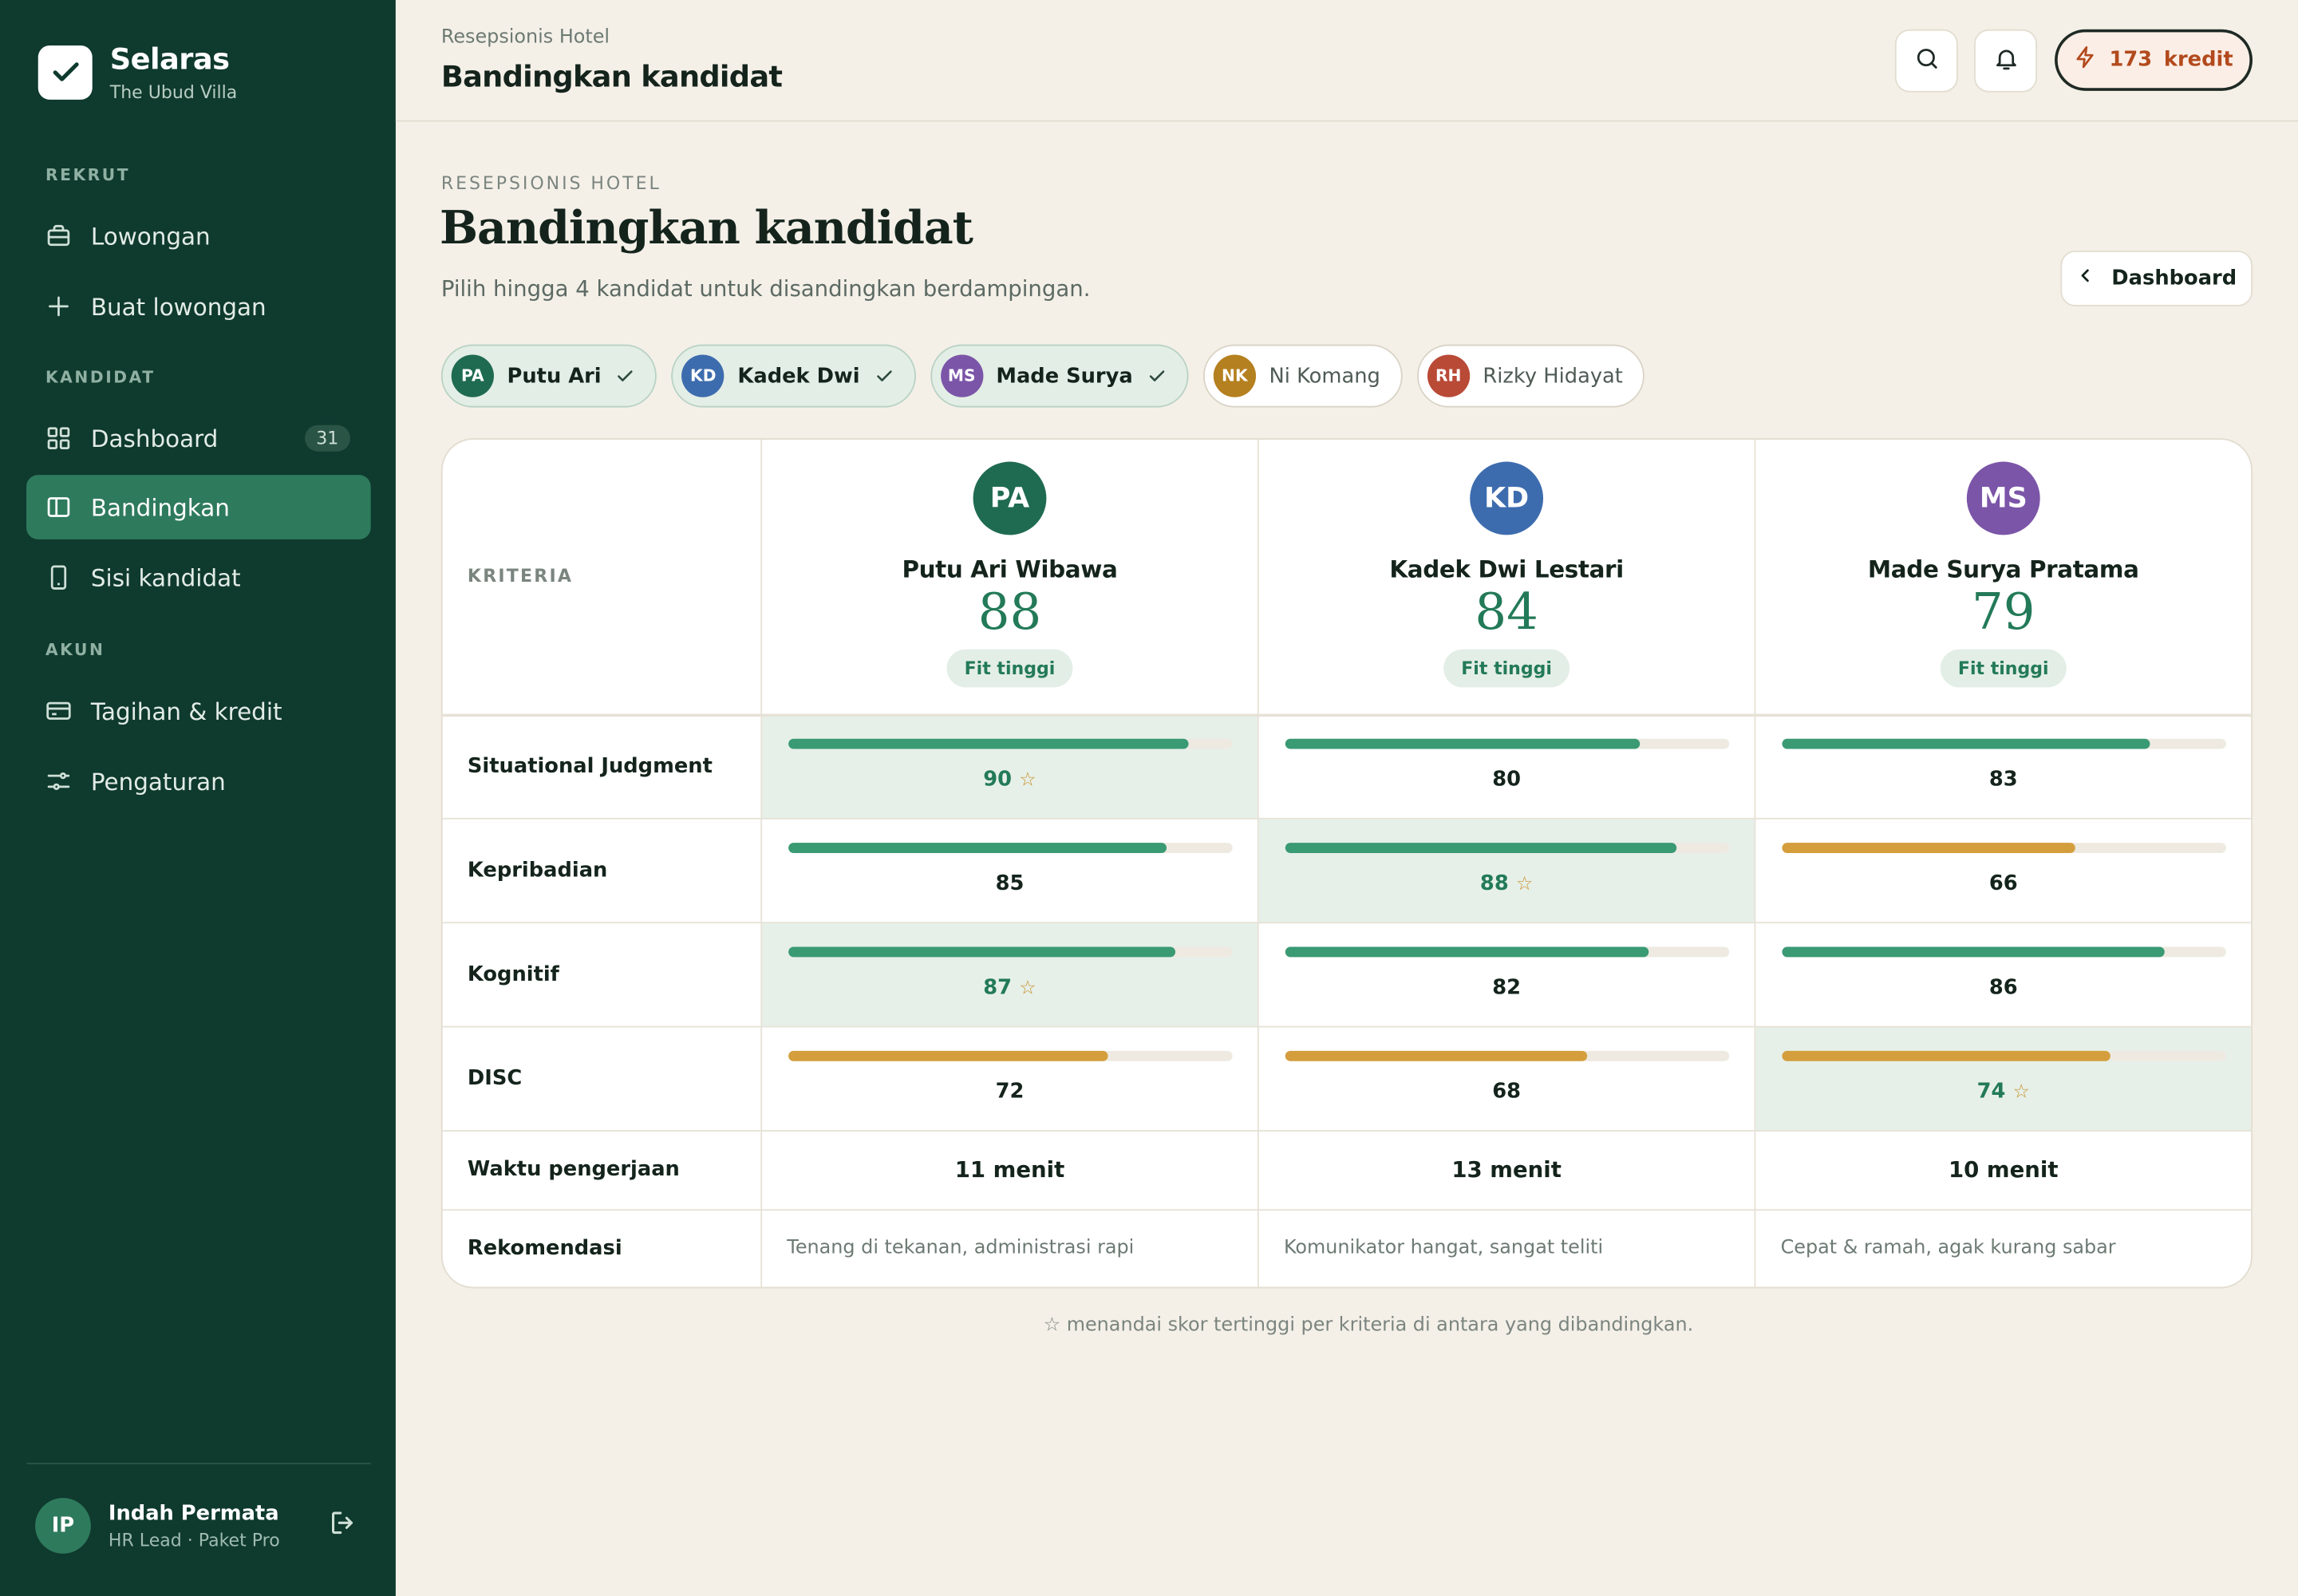 The image size is (2298, 1596). Describe the element at coordinates (59, 439) in the screenshot. I see `grid-icon` at that location.